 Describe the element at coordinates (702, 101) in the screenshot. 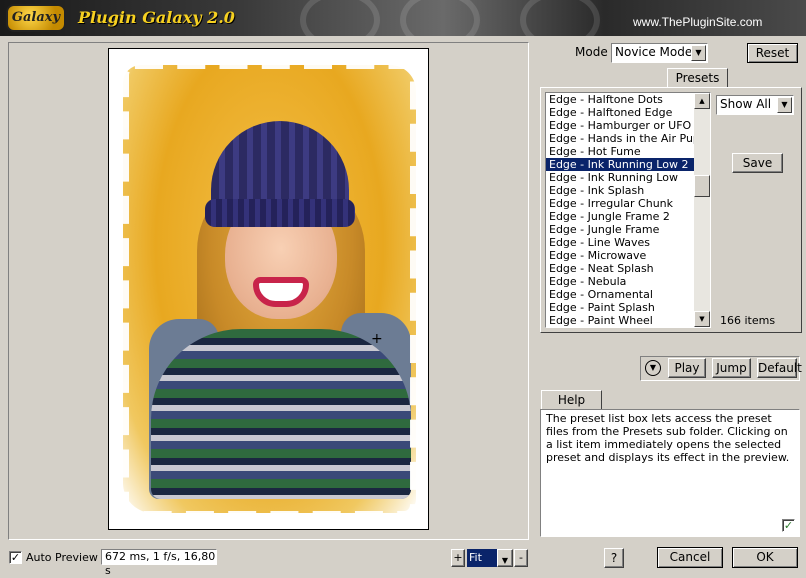

I see `scroll-up-icon: ▲` at that location.